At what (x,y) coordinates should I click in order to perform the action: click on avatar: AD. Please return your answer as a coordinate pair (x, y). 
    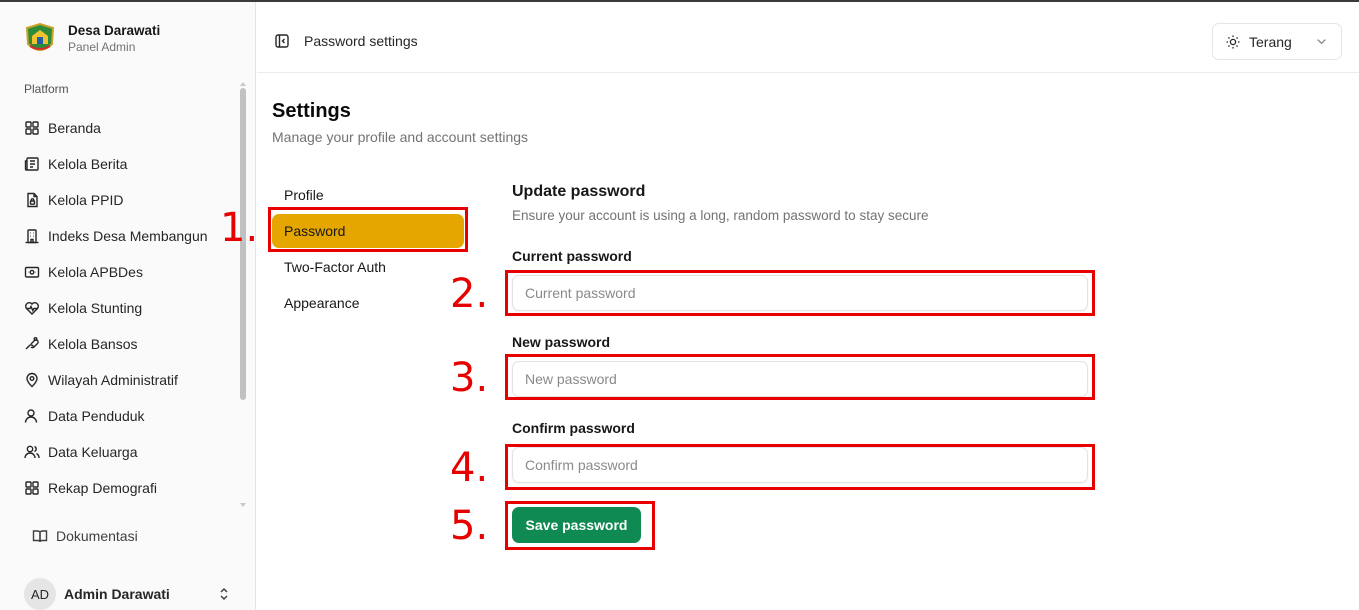
    Looking at the image, I should click on (40, 594).